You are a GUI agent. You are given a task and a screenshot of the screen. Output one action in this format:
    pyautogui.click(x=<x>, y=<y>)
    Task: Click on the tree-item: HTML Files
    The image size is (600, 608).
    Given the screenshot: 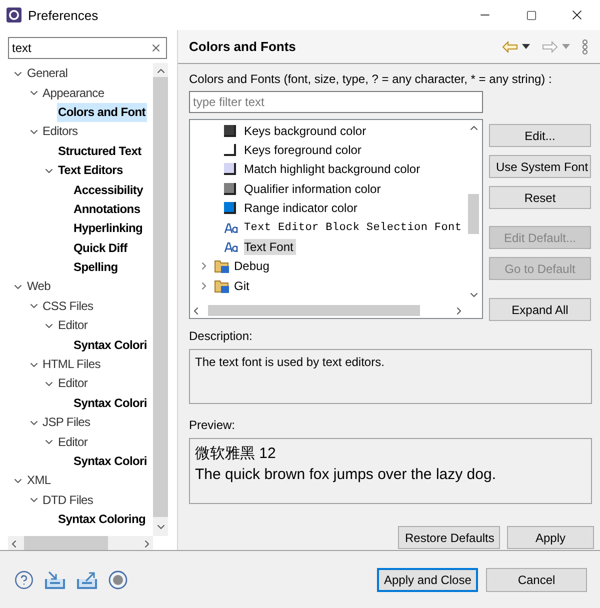 What is the action you would take?
    pyautogui.click(x=72, y=364)
    